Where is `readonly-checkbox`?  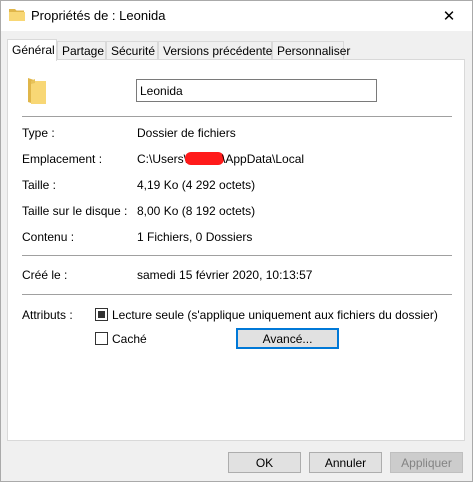
readonly-checkbox is located at coordinates (101, 314).